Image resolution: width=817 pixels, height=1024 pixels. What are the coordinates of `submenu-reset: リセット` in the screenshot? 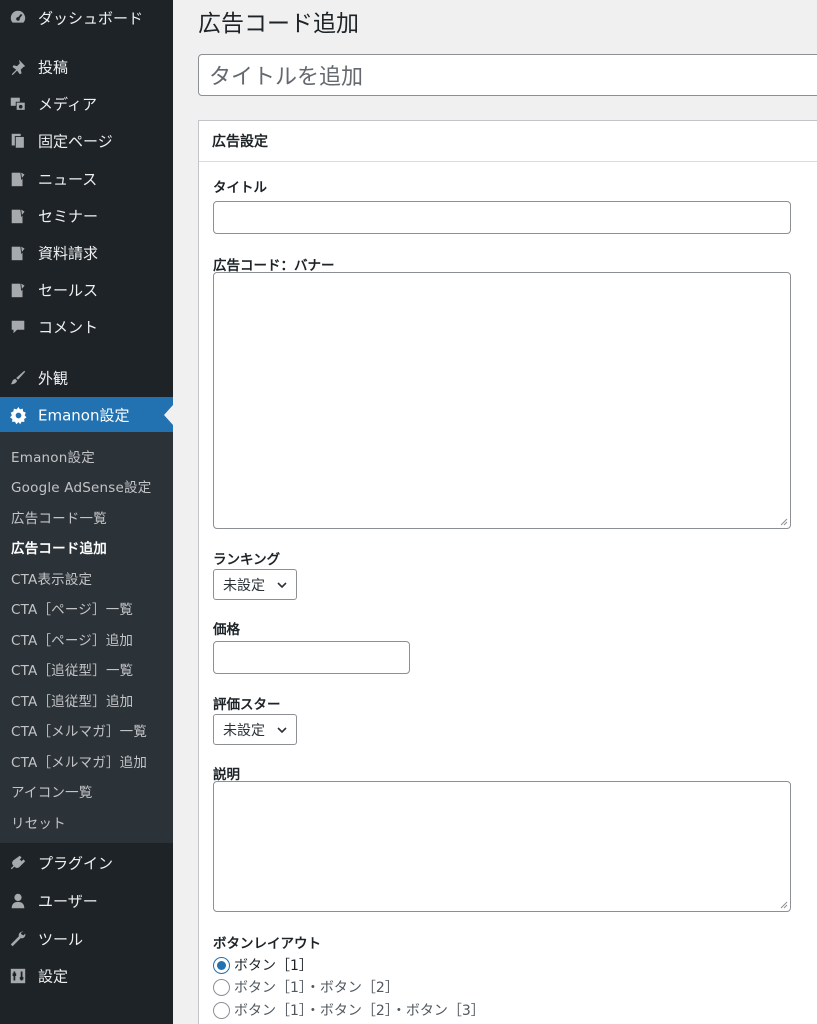 It's located at (38, 822).